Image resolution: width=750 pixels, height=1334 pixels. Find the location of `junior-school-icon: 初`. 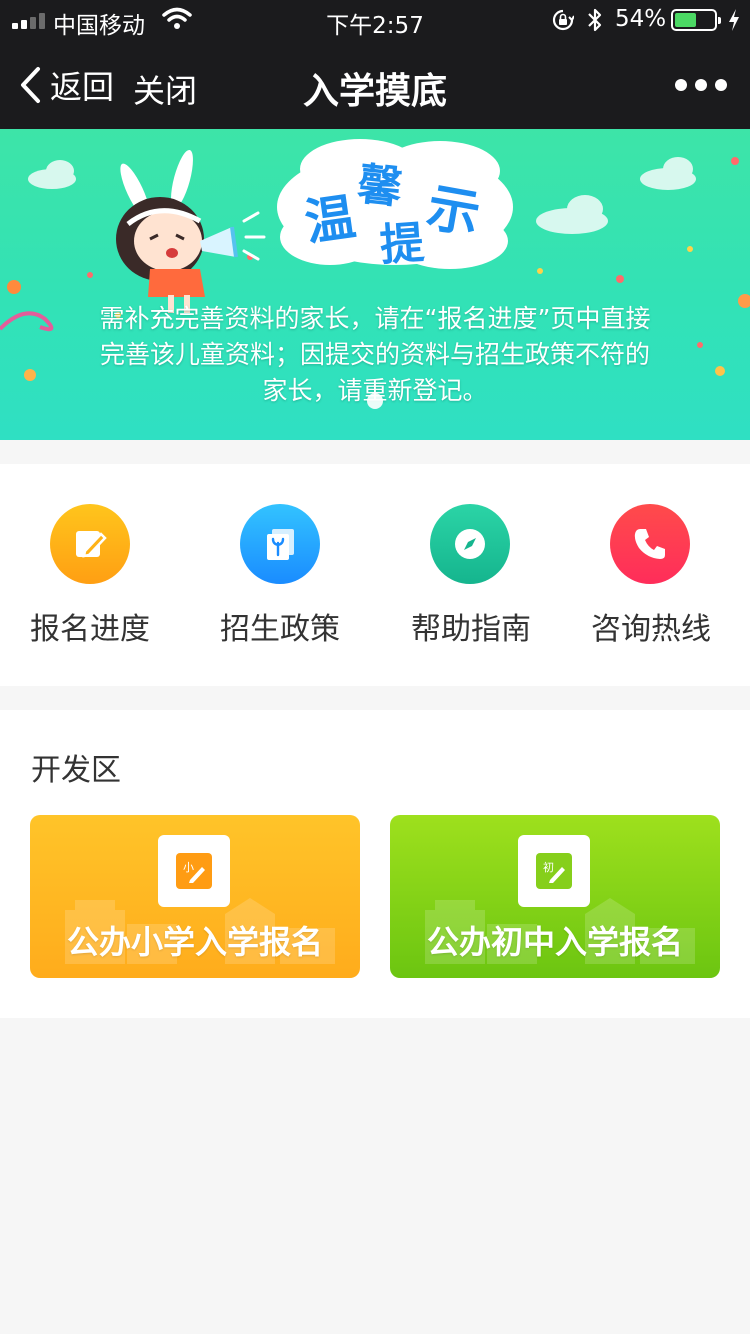

junior-school-icon: 初 is located at coordinates (554, 871).